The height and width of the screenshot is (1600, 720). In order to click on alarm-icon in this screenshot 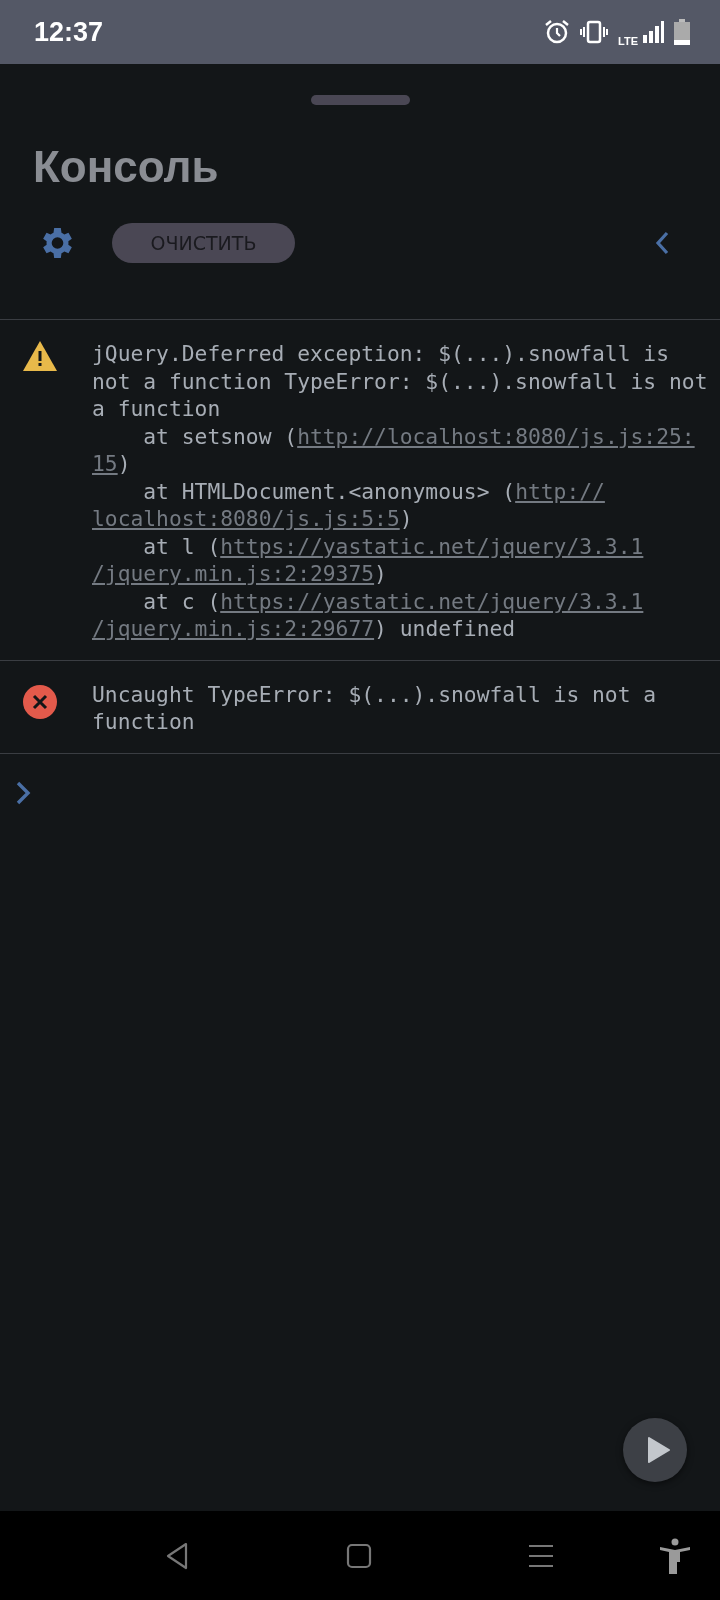, I will do `click(557, 32)`.